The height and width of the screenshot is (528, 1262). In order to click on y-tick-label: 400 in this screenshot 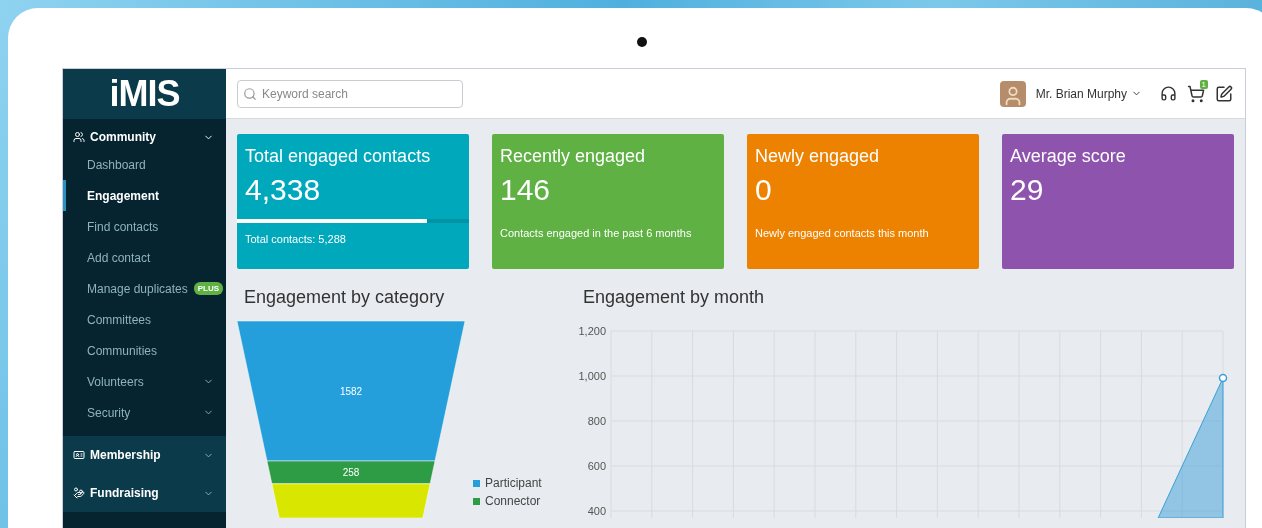, I will do `click(596, 511)`.